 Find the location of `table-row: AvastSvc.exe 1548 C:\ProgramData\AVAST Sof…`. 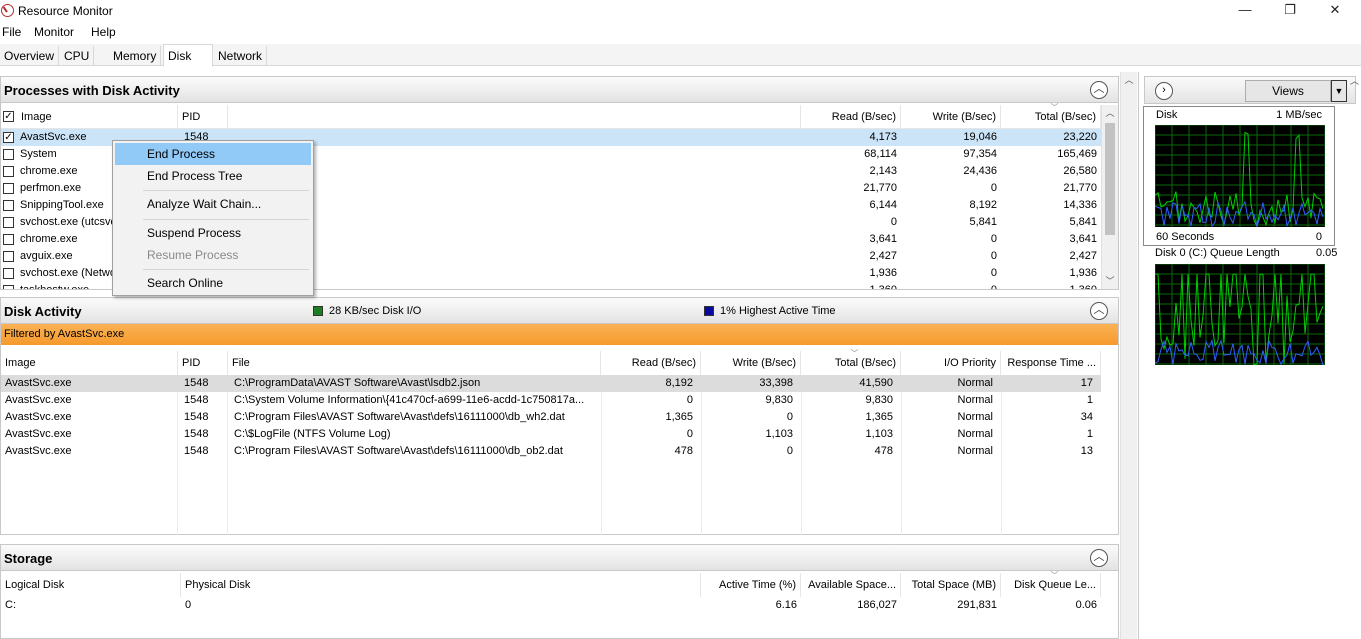

table-row: AvastSvc.exe 1548 C:\ProgramData\AVAST Sof… is located at coordinates (551, 383).